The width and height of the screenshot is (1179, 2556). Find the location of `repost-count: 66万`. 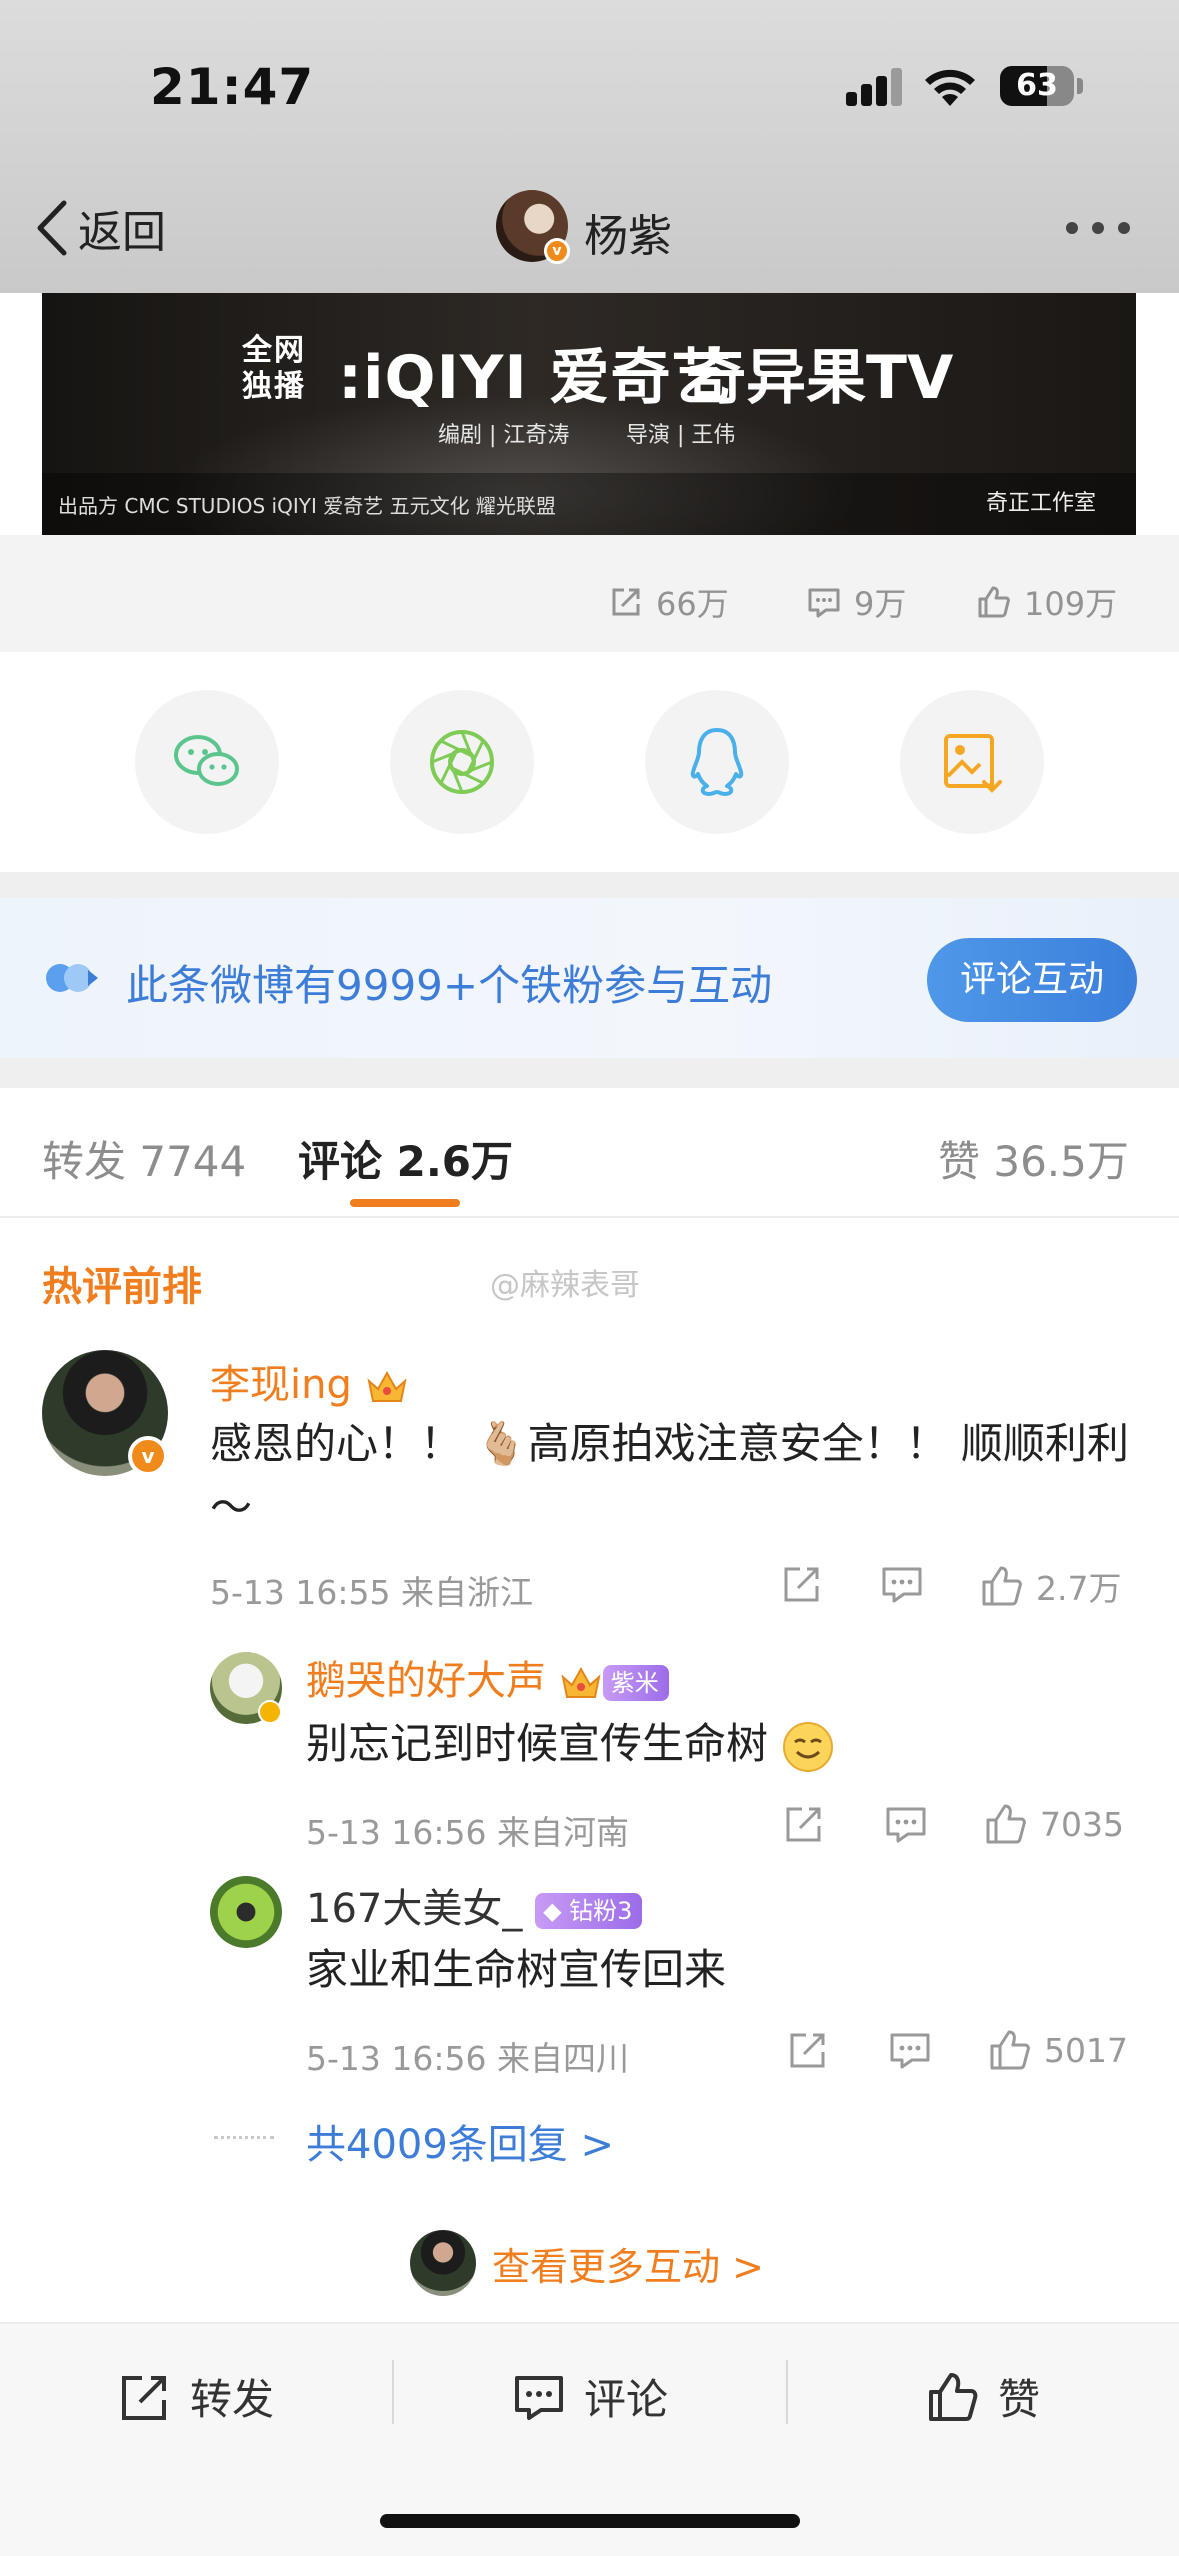

repost-count: 66万 is located at coordinates (668, 602).